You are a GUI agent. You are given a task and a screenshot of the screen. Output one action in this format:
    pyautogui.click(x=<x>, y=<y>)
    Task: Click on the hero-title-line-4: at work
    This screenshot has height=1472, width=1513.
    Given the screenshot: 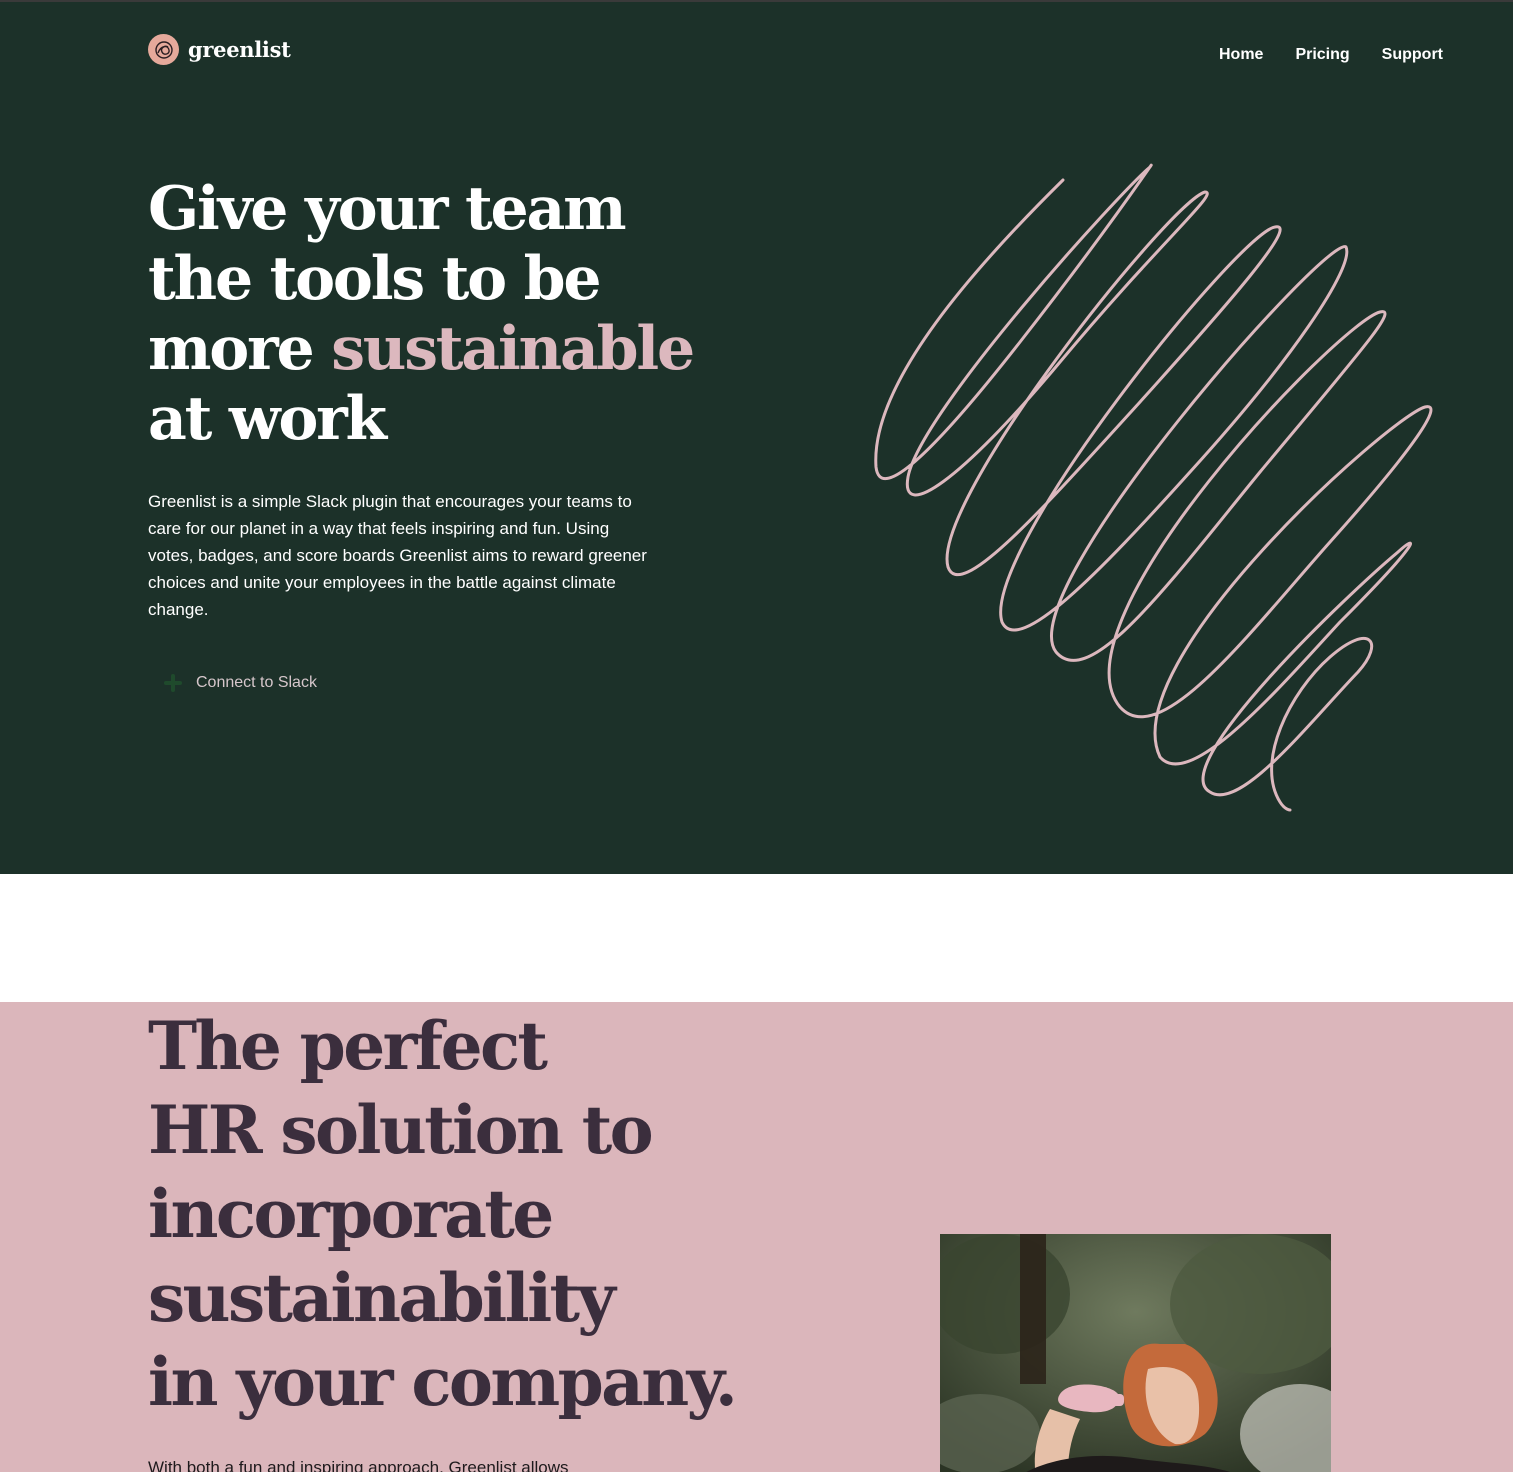 What is the action you would take?
    pyautogui.click(x=267, y=419)
    